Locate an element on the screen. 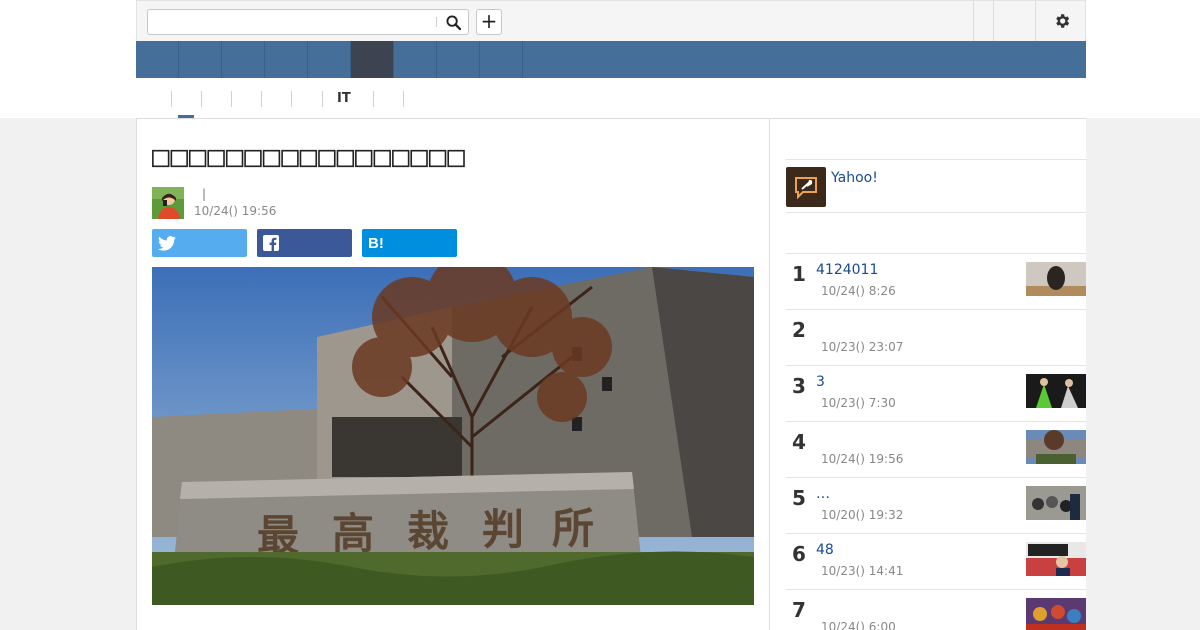 This screenshot has height=630, width=1200. nav-item-active is located at coordinates (372, 59).